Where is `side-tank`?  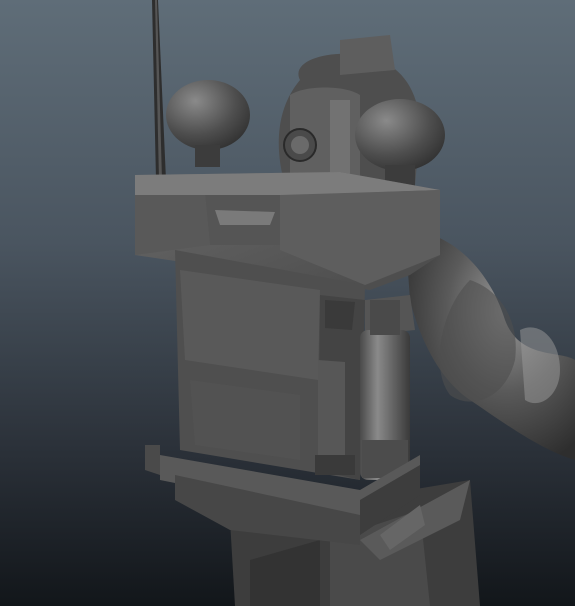
side-tank is located at coordinates (387, 387).